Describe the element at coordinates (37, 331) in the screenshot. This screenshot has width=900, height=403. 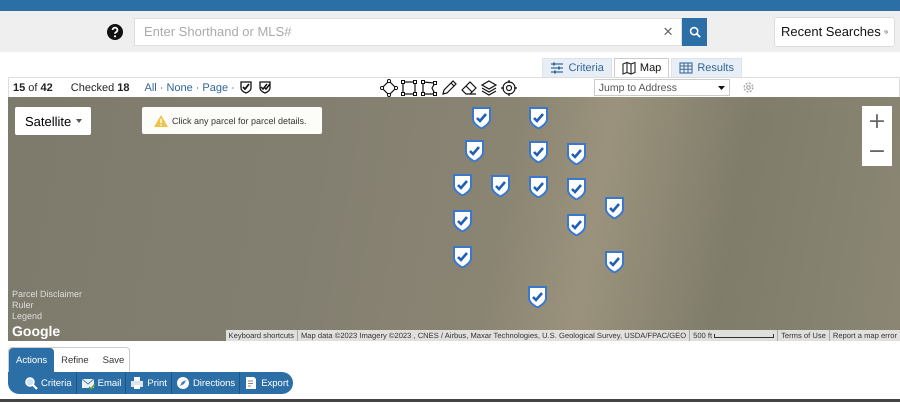
I see `google-logo: Google` at that location.